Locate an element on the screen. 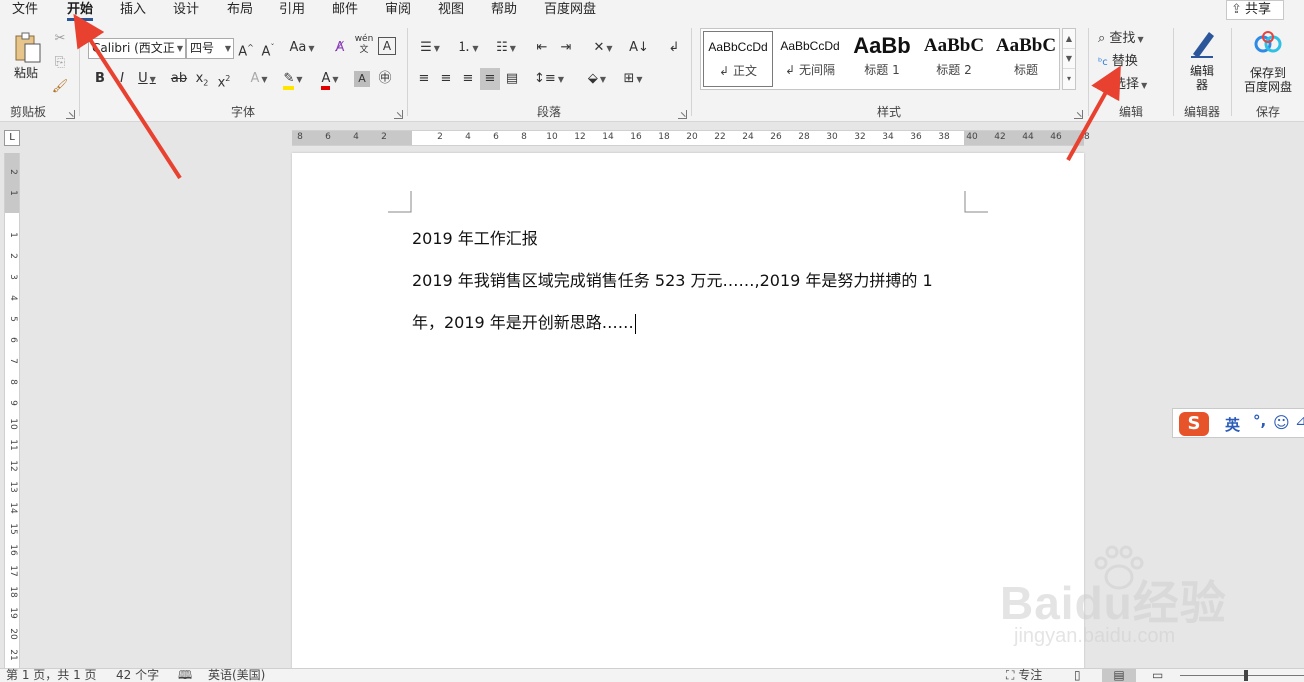 This screenshot has width=1304, height=682. zoom-slider-thumb is located at coordinates (1246, 675).